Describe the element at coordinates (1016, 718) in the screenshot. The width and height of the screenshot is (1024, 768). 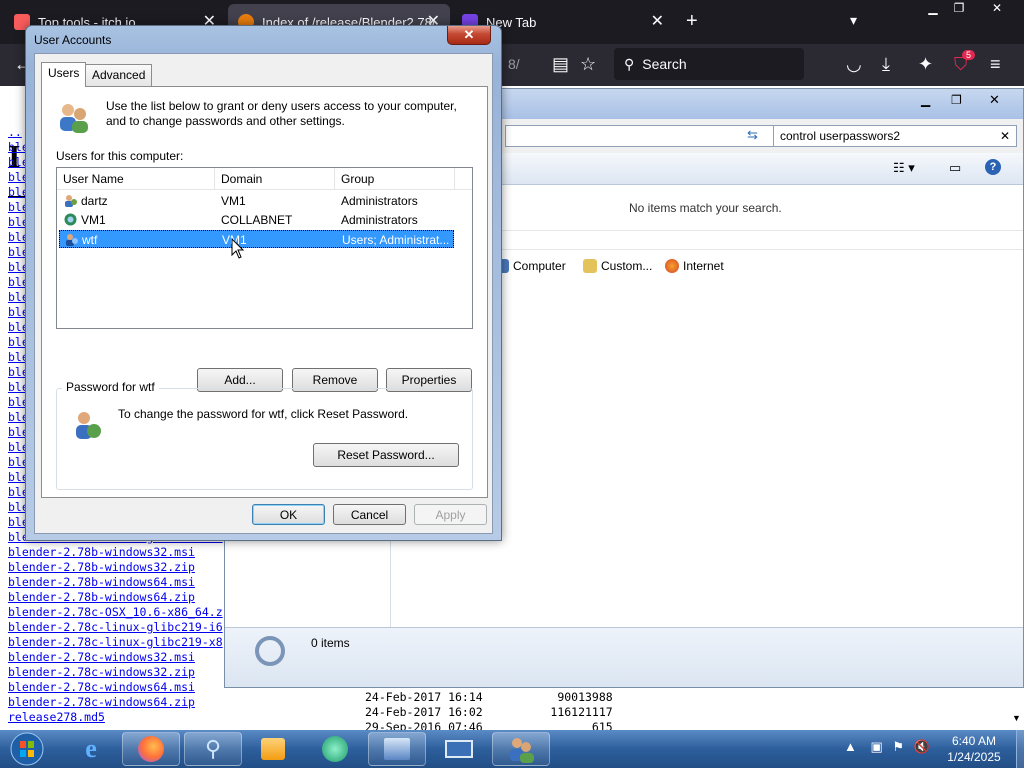
I see `page-scroll-down-icon: ▼` at that location.